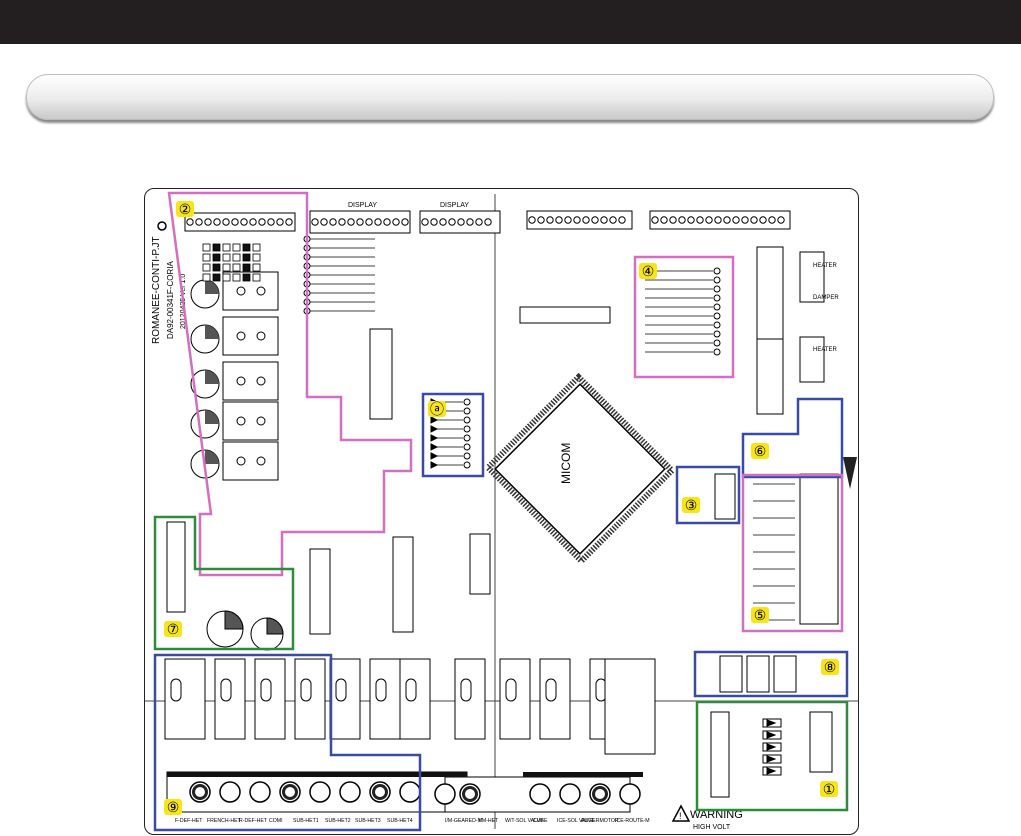 This screenshot has width=1021, height=836. Describe the element at coordinates (540, 821) in the screenshot. I see `terminal-label: CUBE` at that location.